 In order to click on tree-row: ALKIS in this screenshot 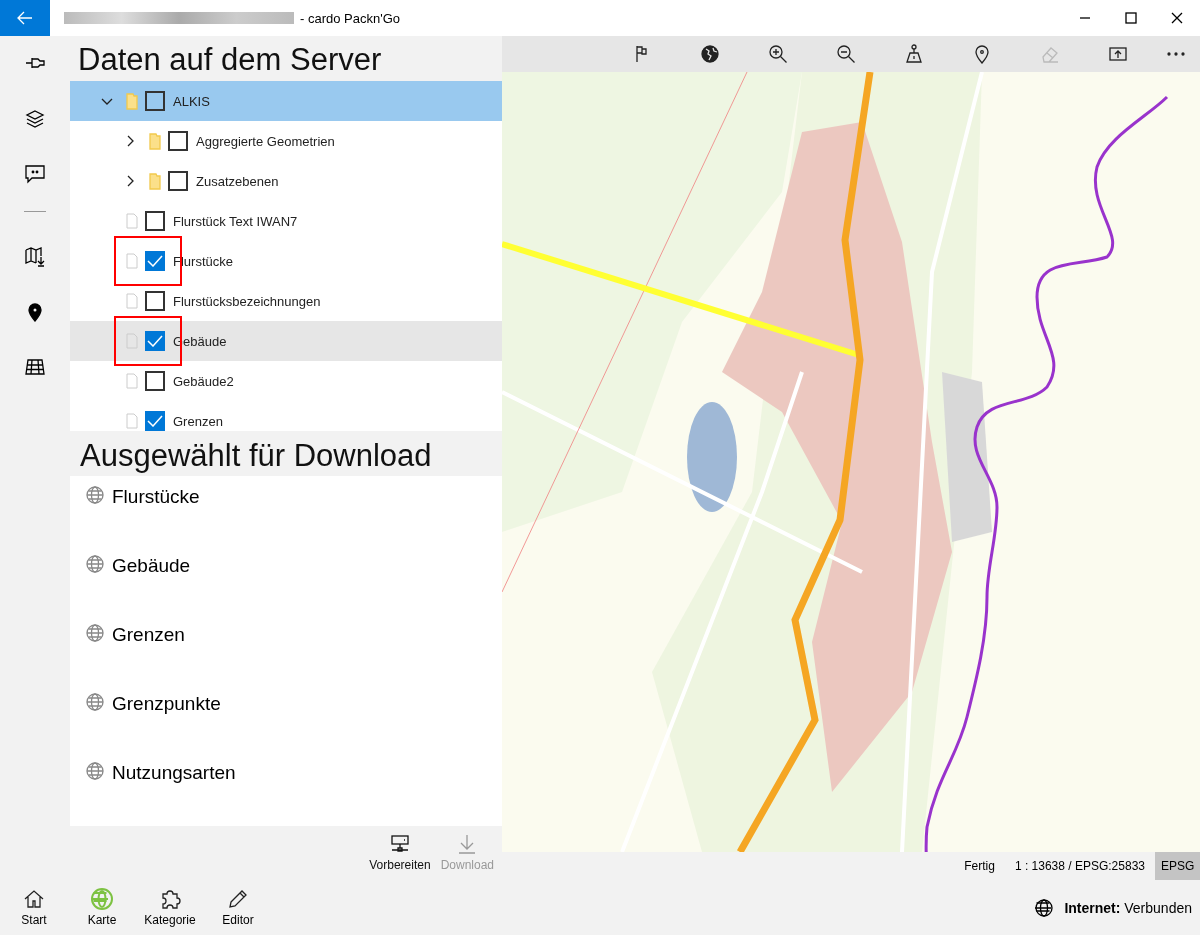, I will do `click(286, 101)`.